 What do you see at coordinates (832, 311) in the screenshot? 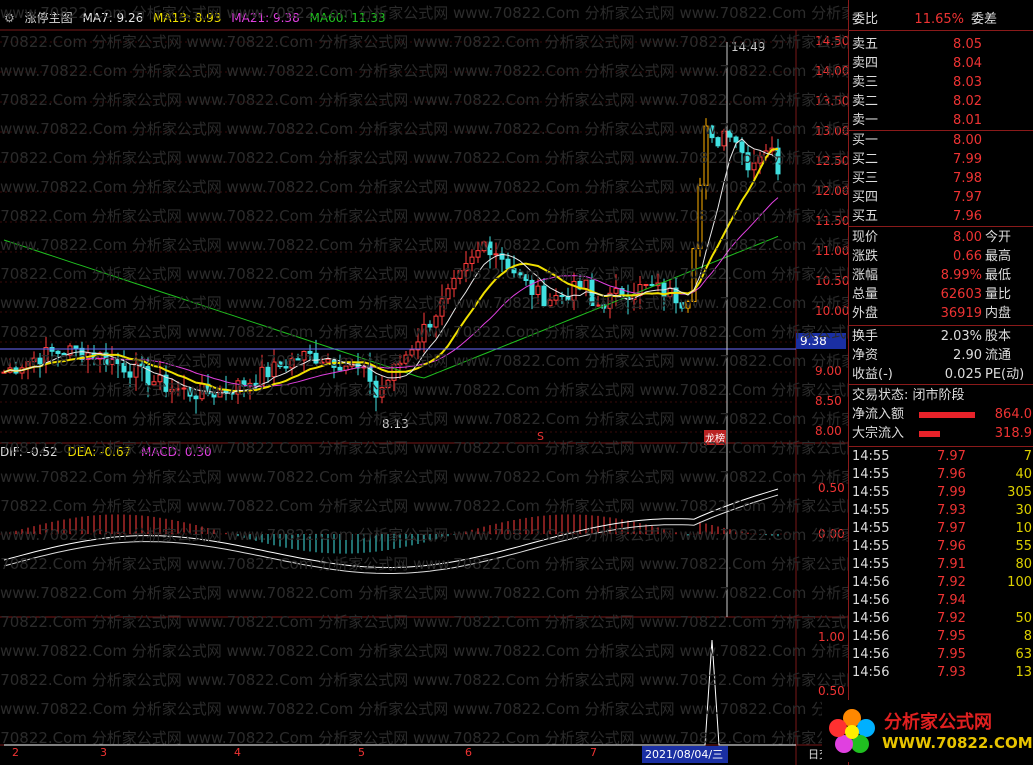
I see `price-tick: 10.00` at bounding box center [832, 311].